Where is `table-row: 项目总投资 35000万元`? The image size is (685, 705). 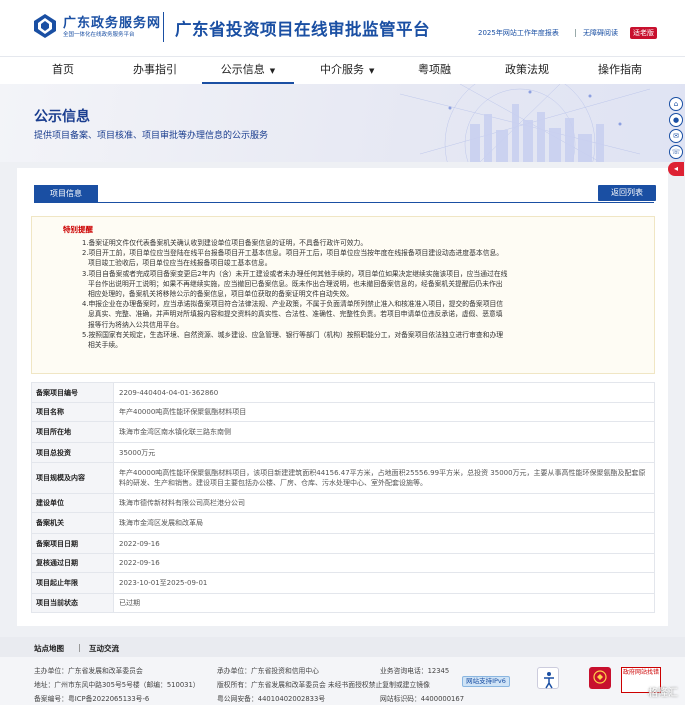 table-row: 项目总投资 35000万元 is located at coordinates (343, 452).